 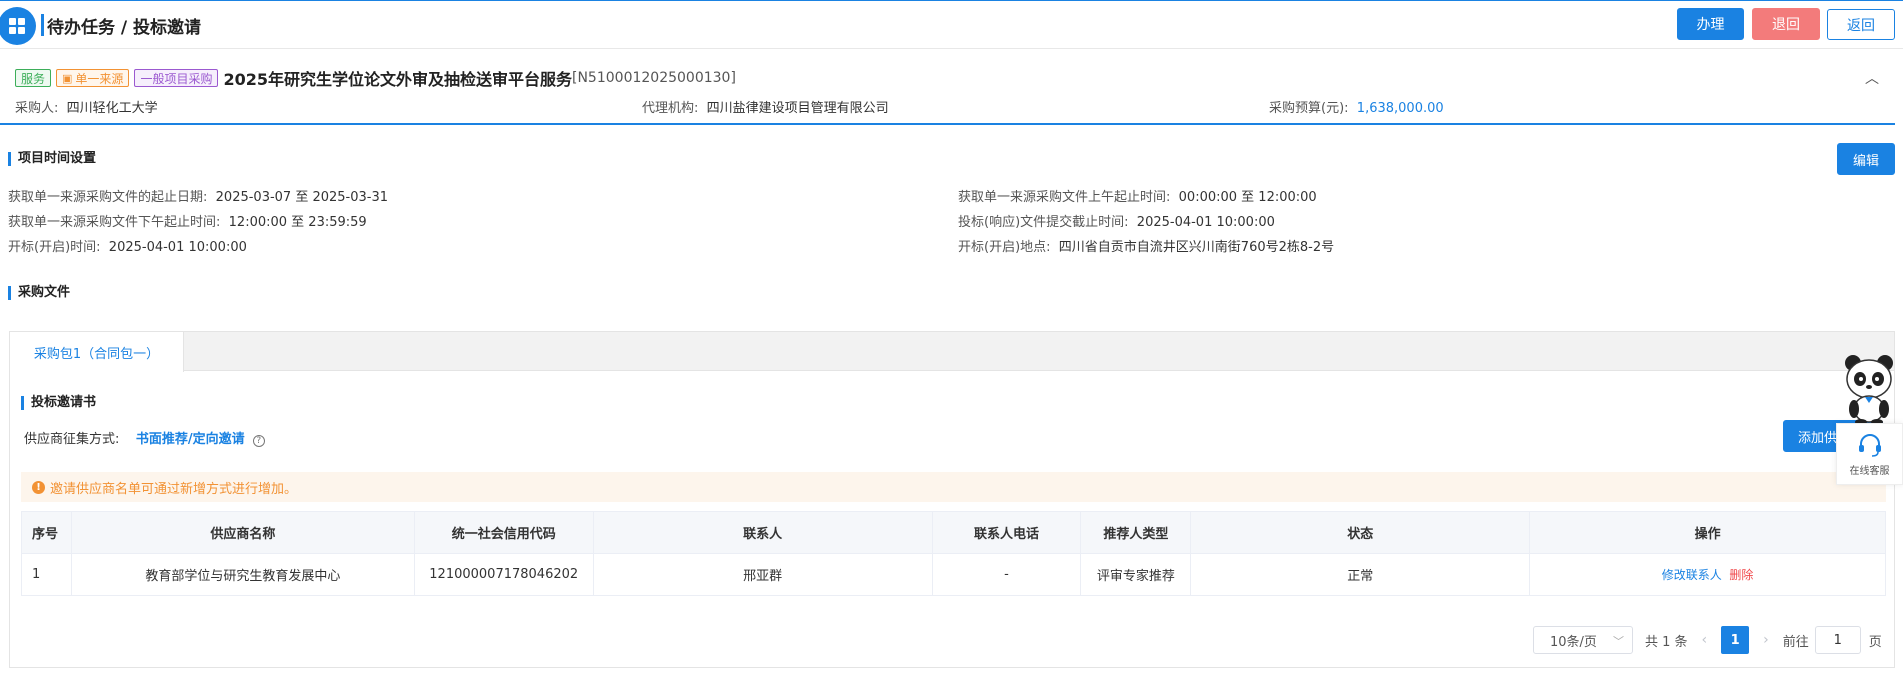 What do you see at coordinates (1786, 24) in the screenshot?
I see `reject-button: 退回` at bounding box center [1786, 24].